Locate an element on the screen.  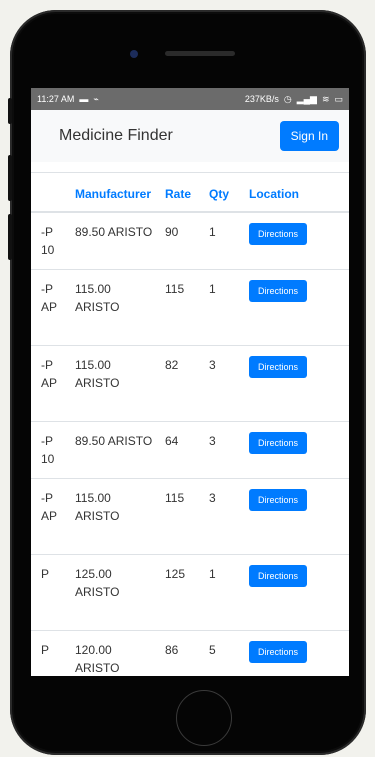
mute-switch is located at coordinates (10, 111).